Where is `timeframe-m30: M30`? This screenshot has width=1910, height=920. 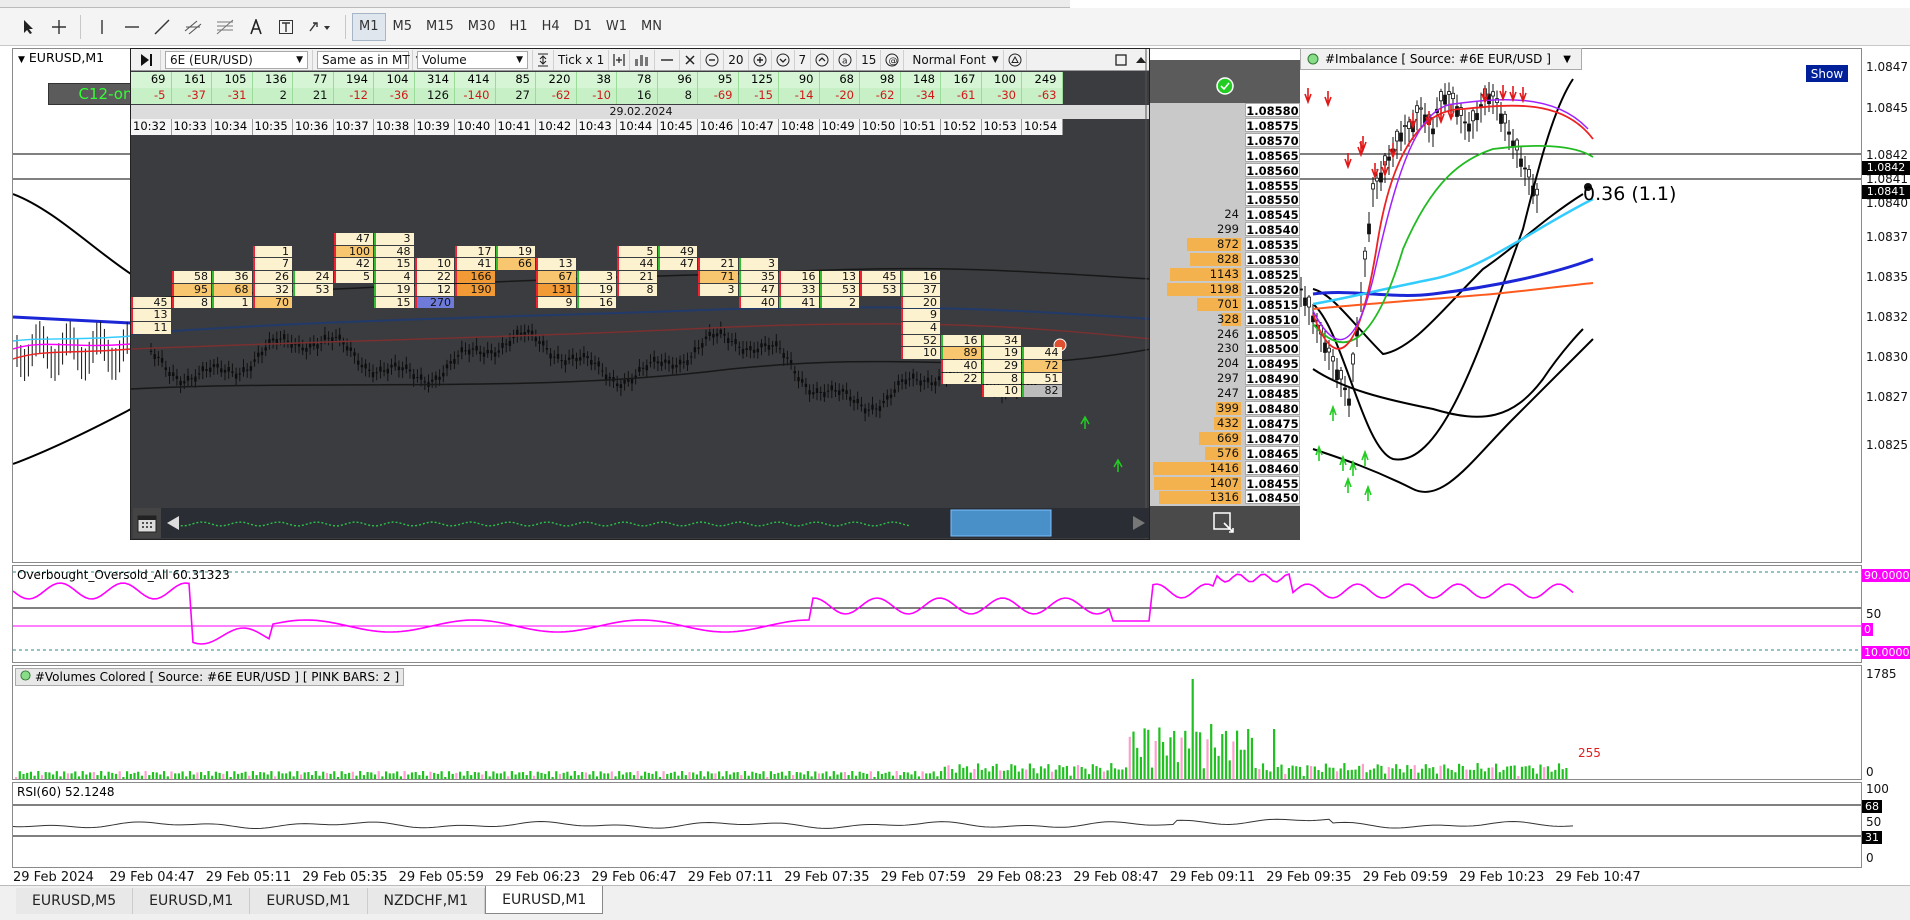
timeframe-m30: M30 is located at coordinates (482, 27).